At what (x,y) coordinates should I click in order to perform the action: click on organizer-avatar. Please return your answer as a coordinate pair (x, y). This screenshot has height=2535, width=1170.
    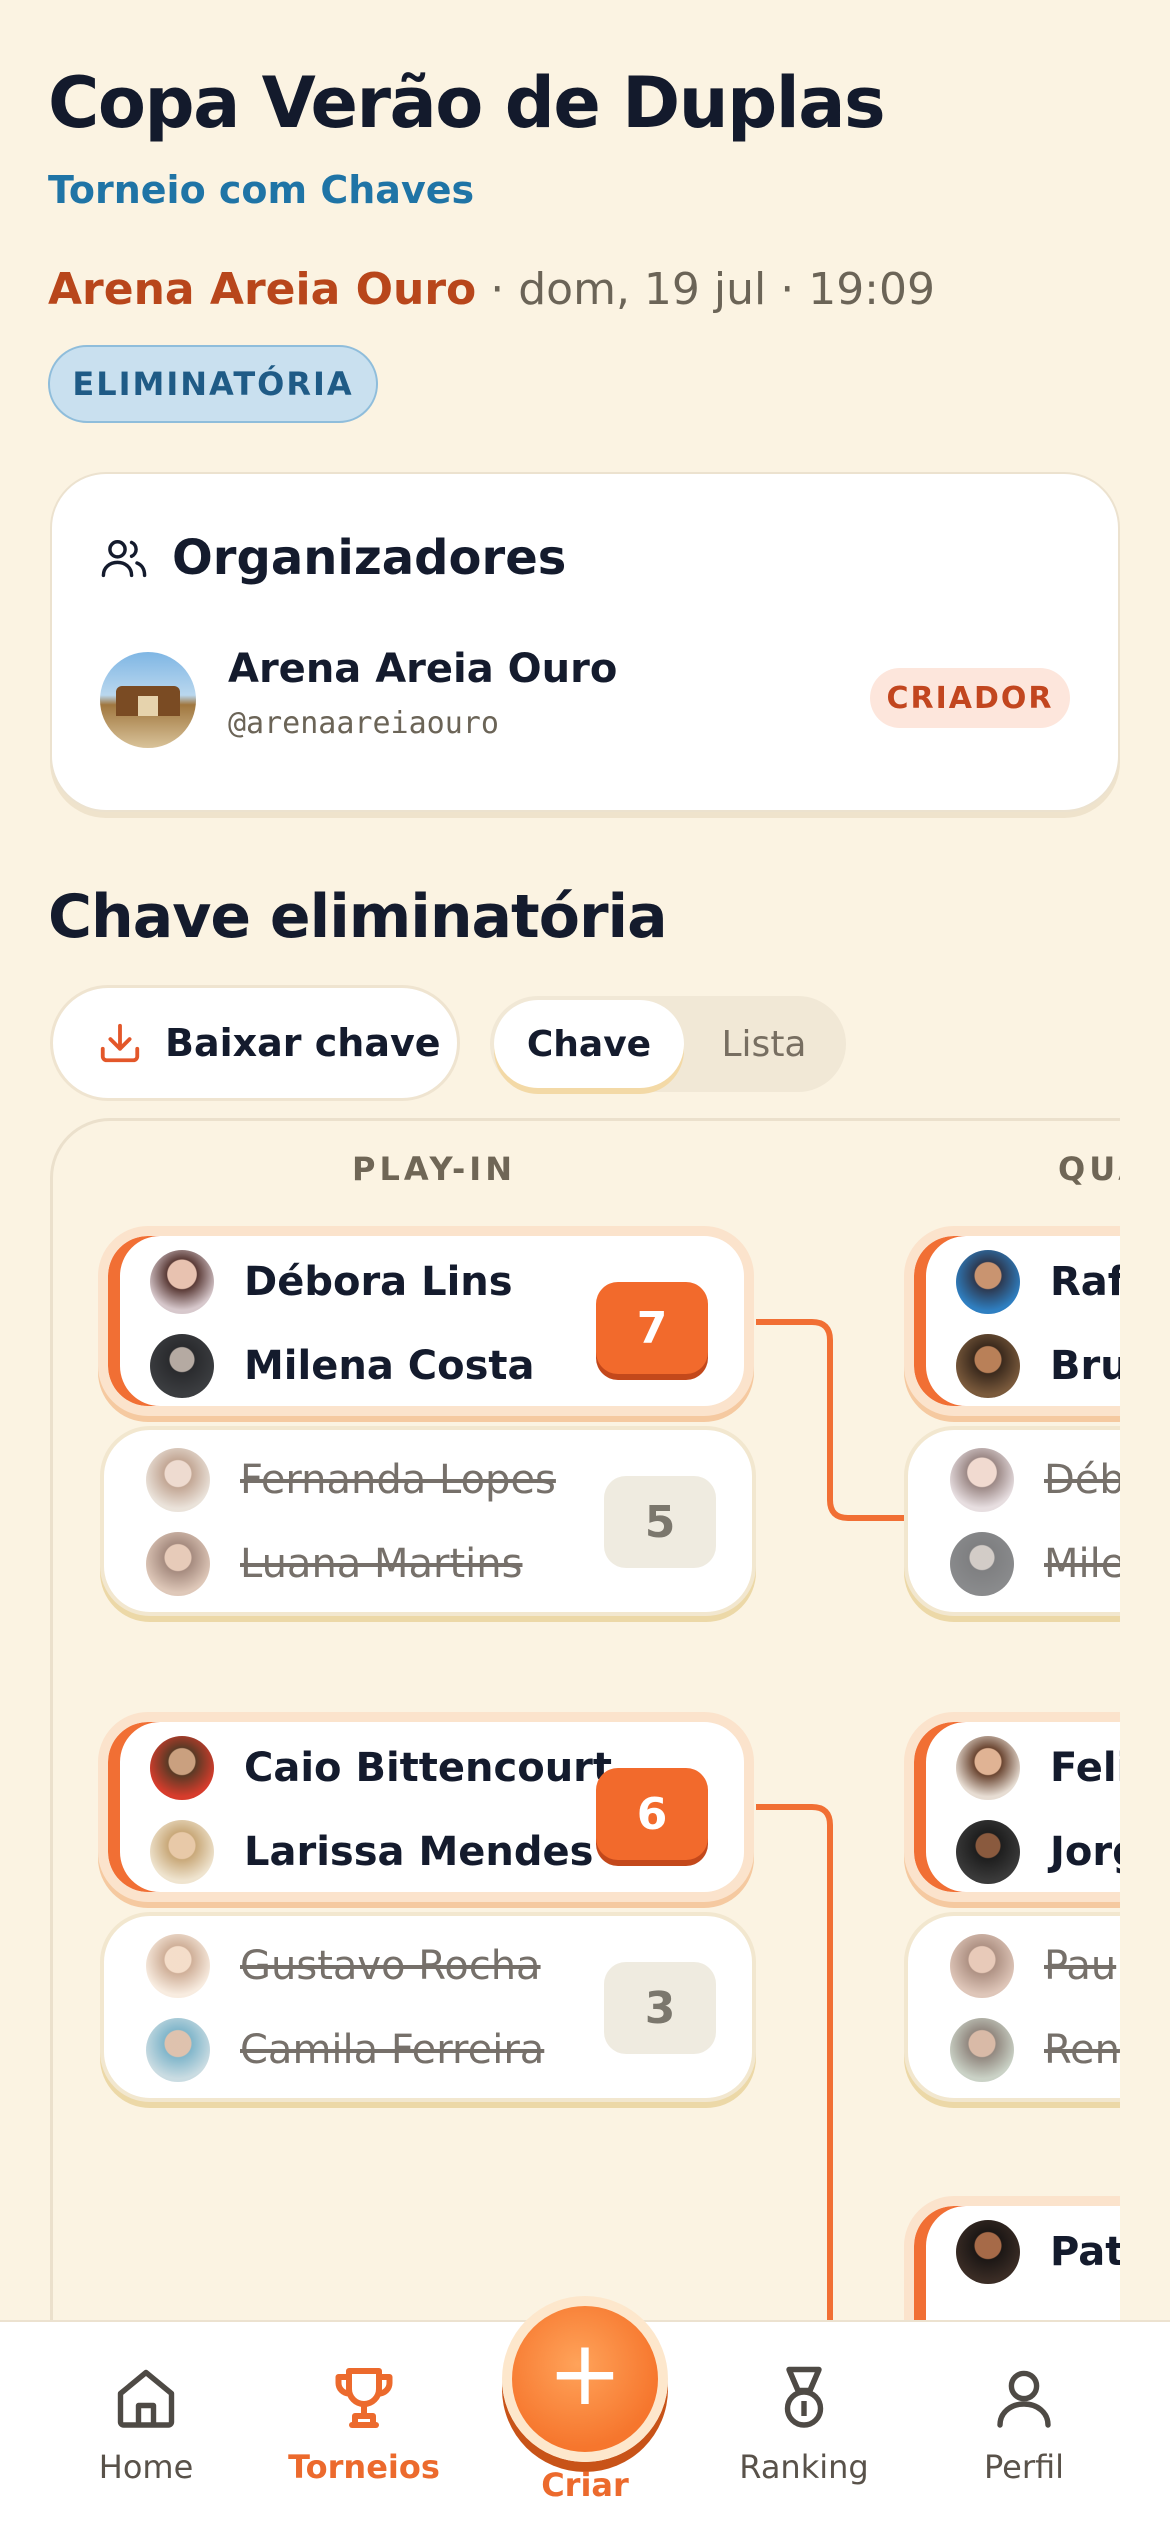
    Looking at the image, I should click on (148, 700).